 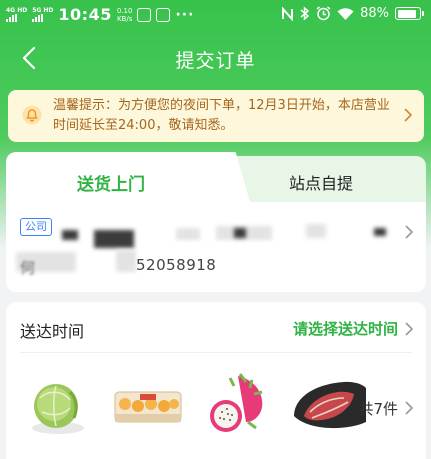 I want to click on product-dragon-fruit-image, so click(x=238, y=406).